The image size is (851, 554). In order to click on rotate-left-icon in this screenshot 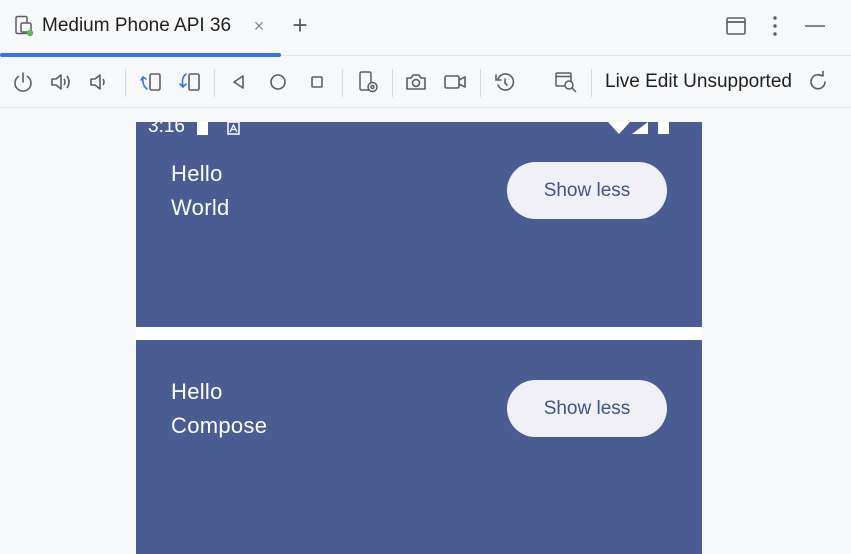, I will do `click(151, 82)`.